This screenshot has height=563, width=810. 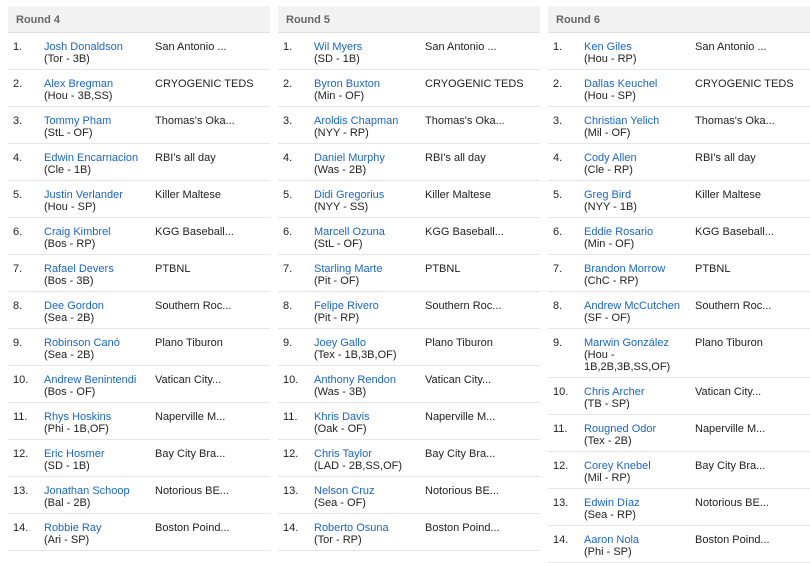 I want to click on player-team-position: (Tex - 2B), so click(x=608, y=441).